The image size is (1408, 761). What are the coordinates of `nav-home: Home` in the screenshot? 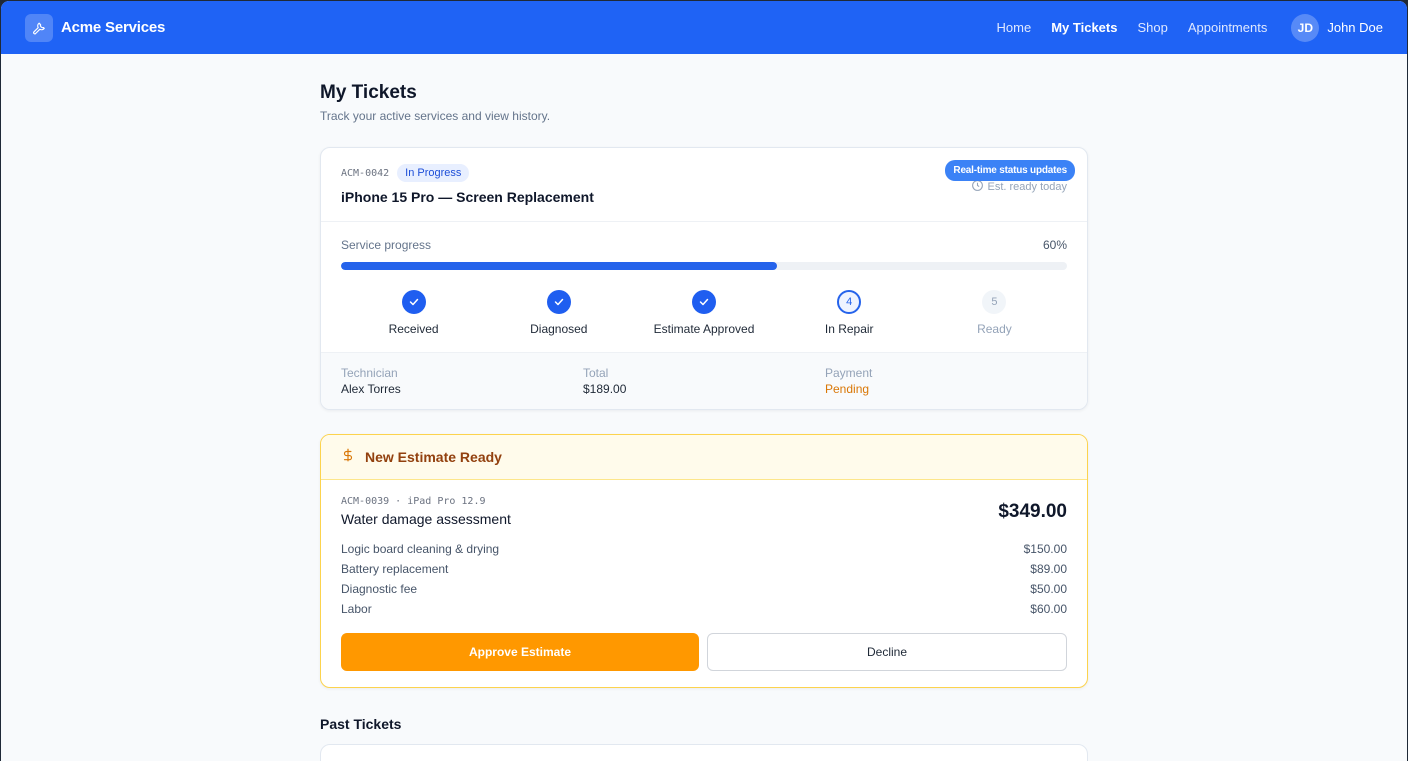 It's located at (1014, 27).